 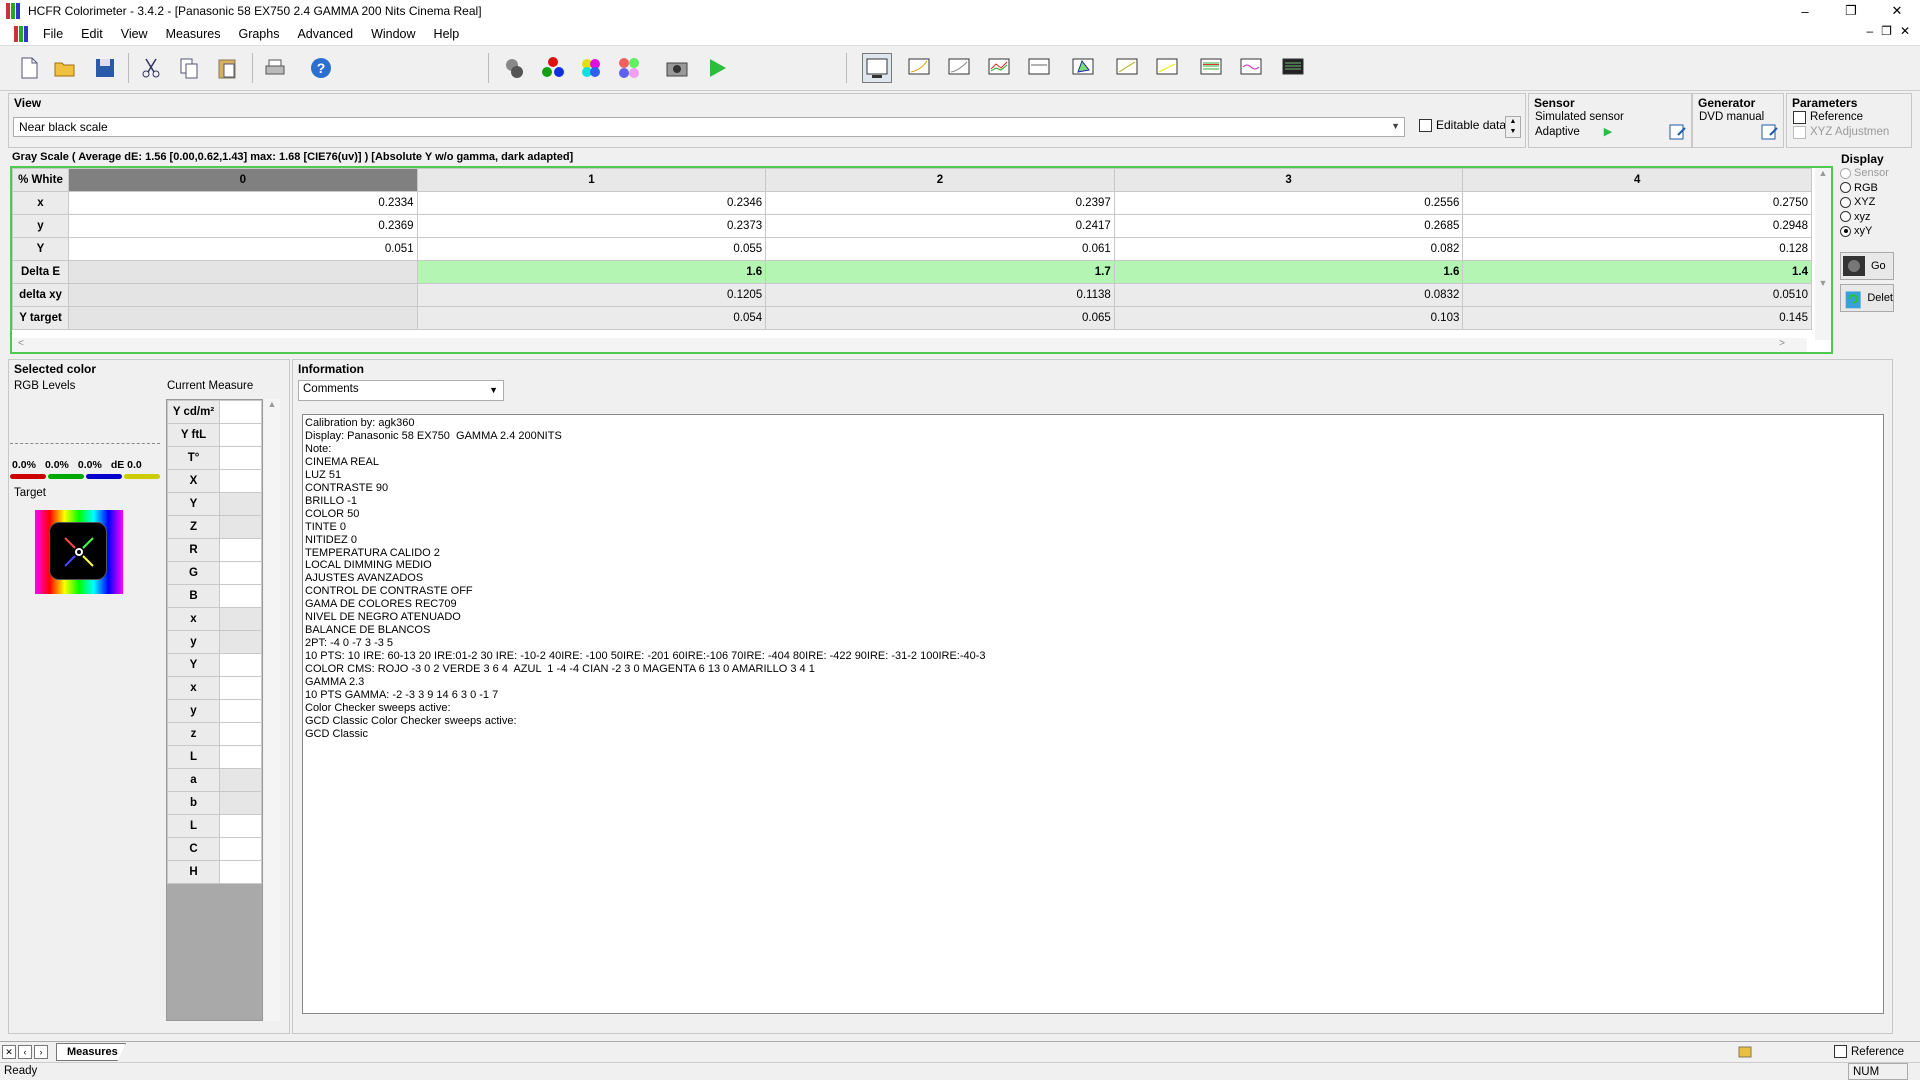 I want to click on sensor-config-icon, so click(x=1678, y=132).